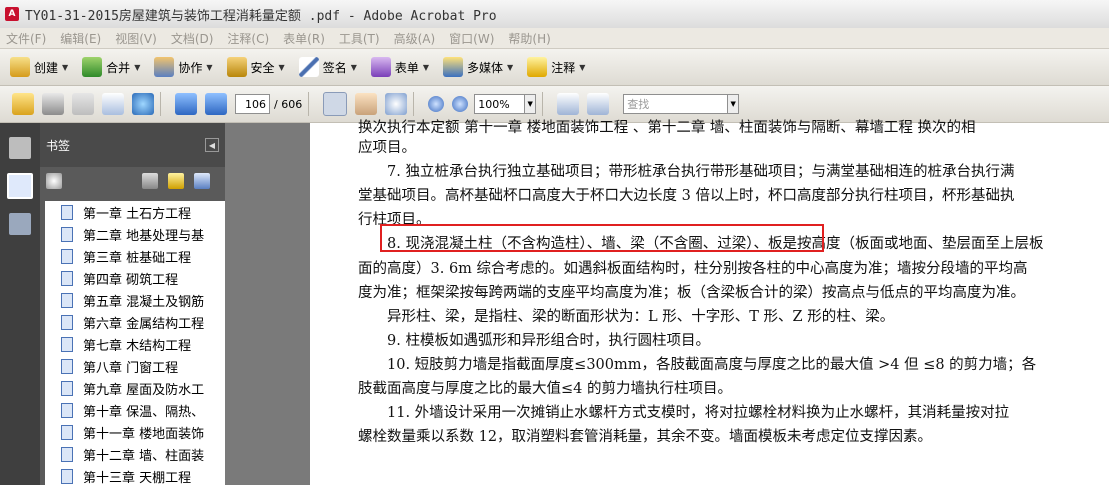 This screenshot has height=485, width=1109. I want to click on bookmark-item: 第四章 砌筑工程, so click(135, 278).